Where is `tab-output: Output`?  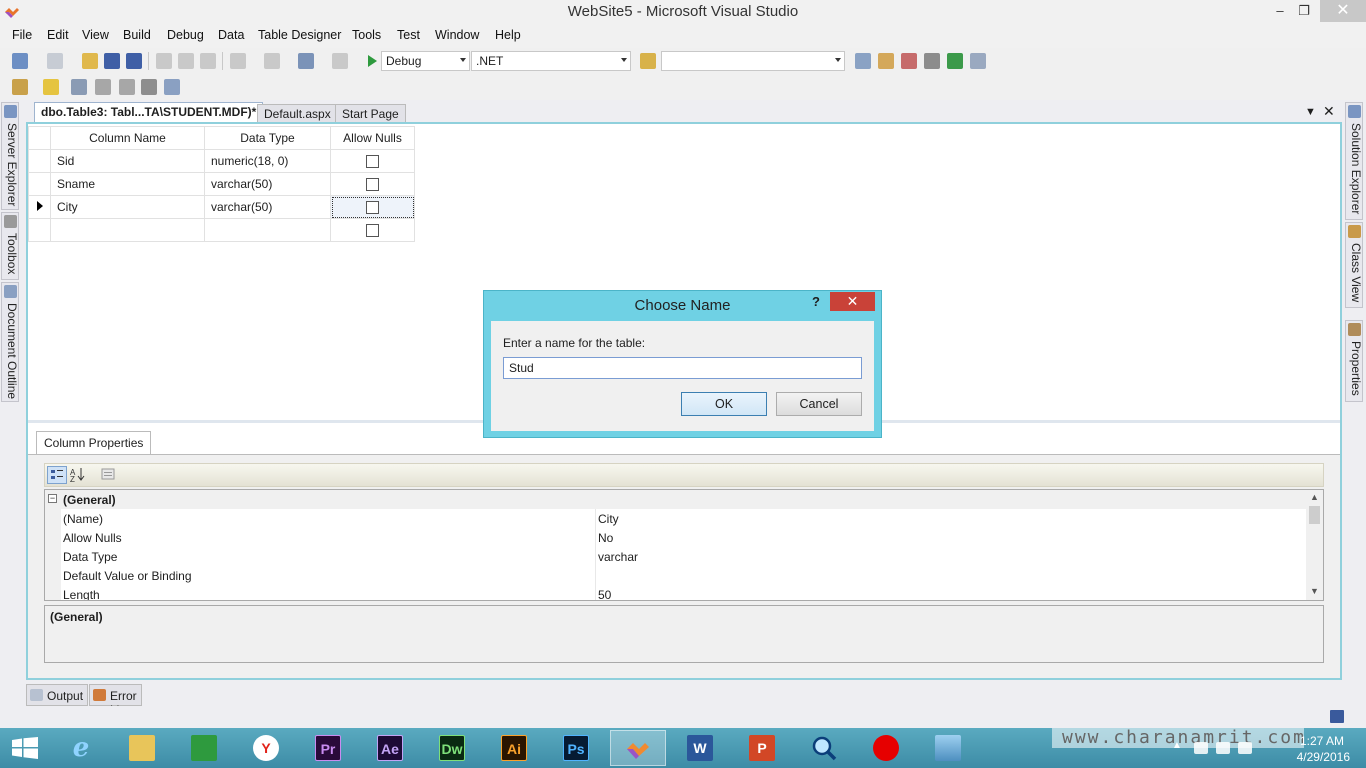
tab-output: Output is located at coordinates (57, 695).